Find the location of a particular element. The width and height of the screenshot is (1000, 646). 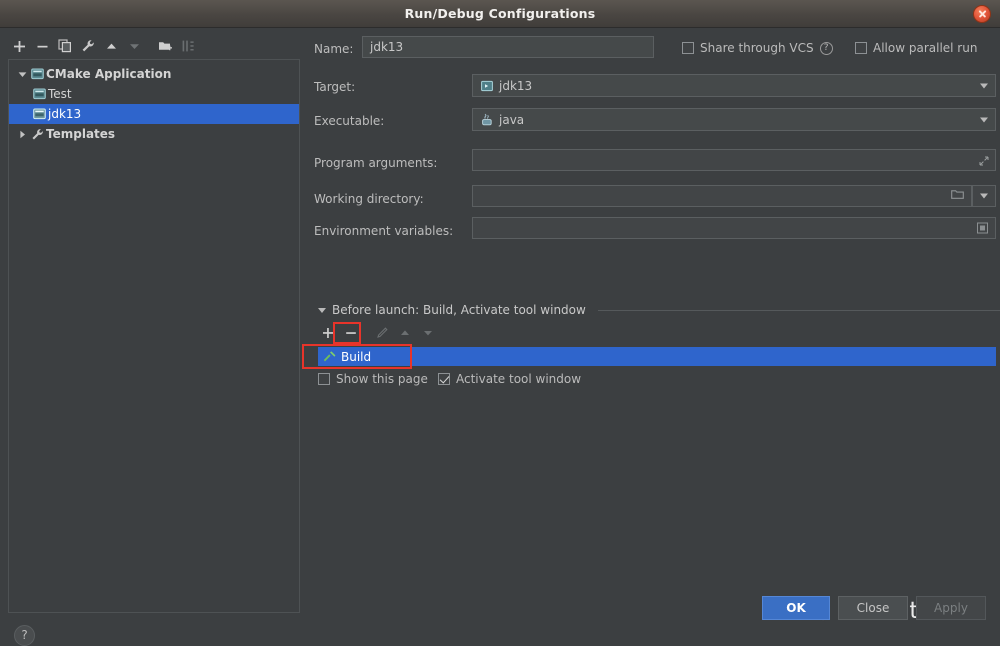

activate-tool-window-checkbox: Activate tool window is located at coordinates (509, 379).